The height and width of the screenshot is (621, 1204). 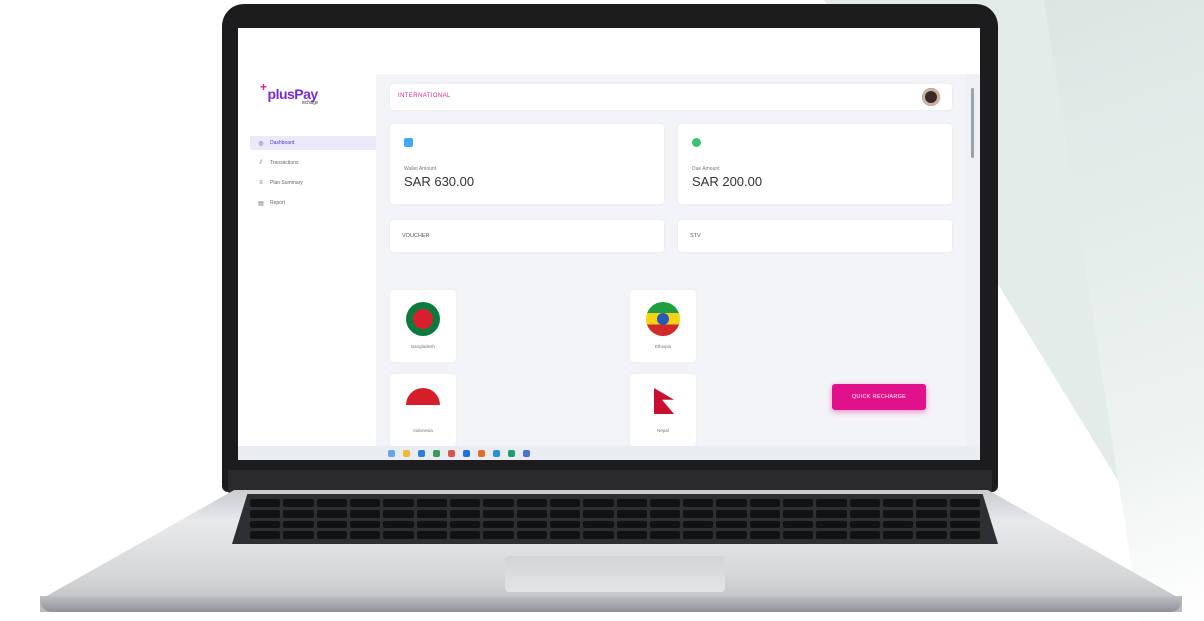 I want to click on dashboard-icon: ◎, so click(x=261, y=143).